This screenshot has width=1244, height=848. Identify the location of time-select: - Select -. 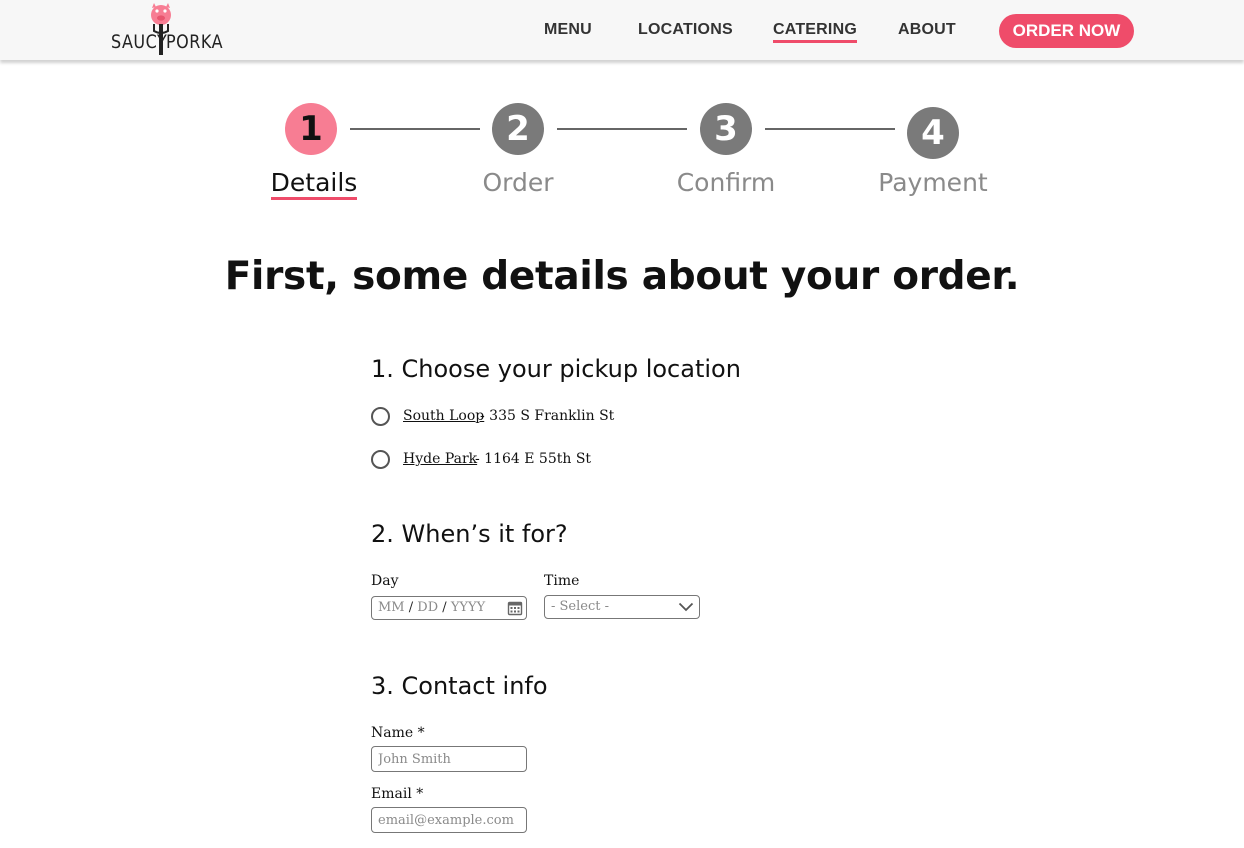
(622, 607).